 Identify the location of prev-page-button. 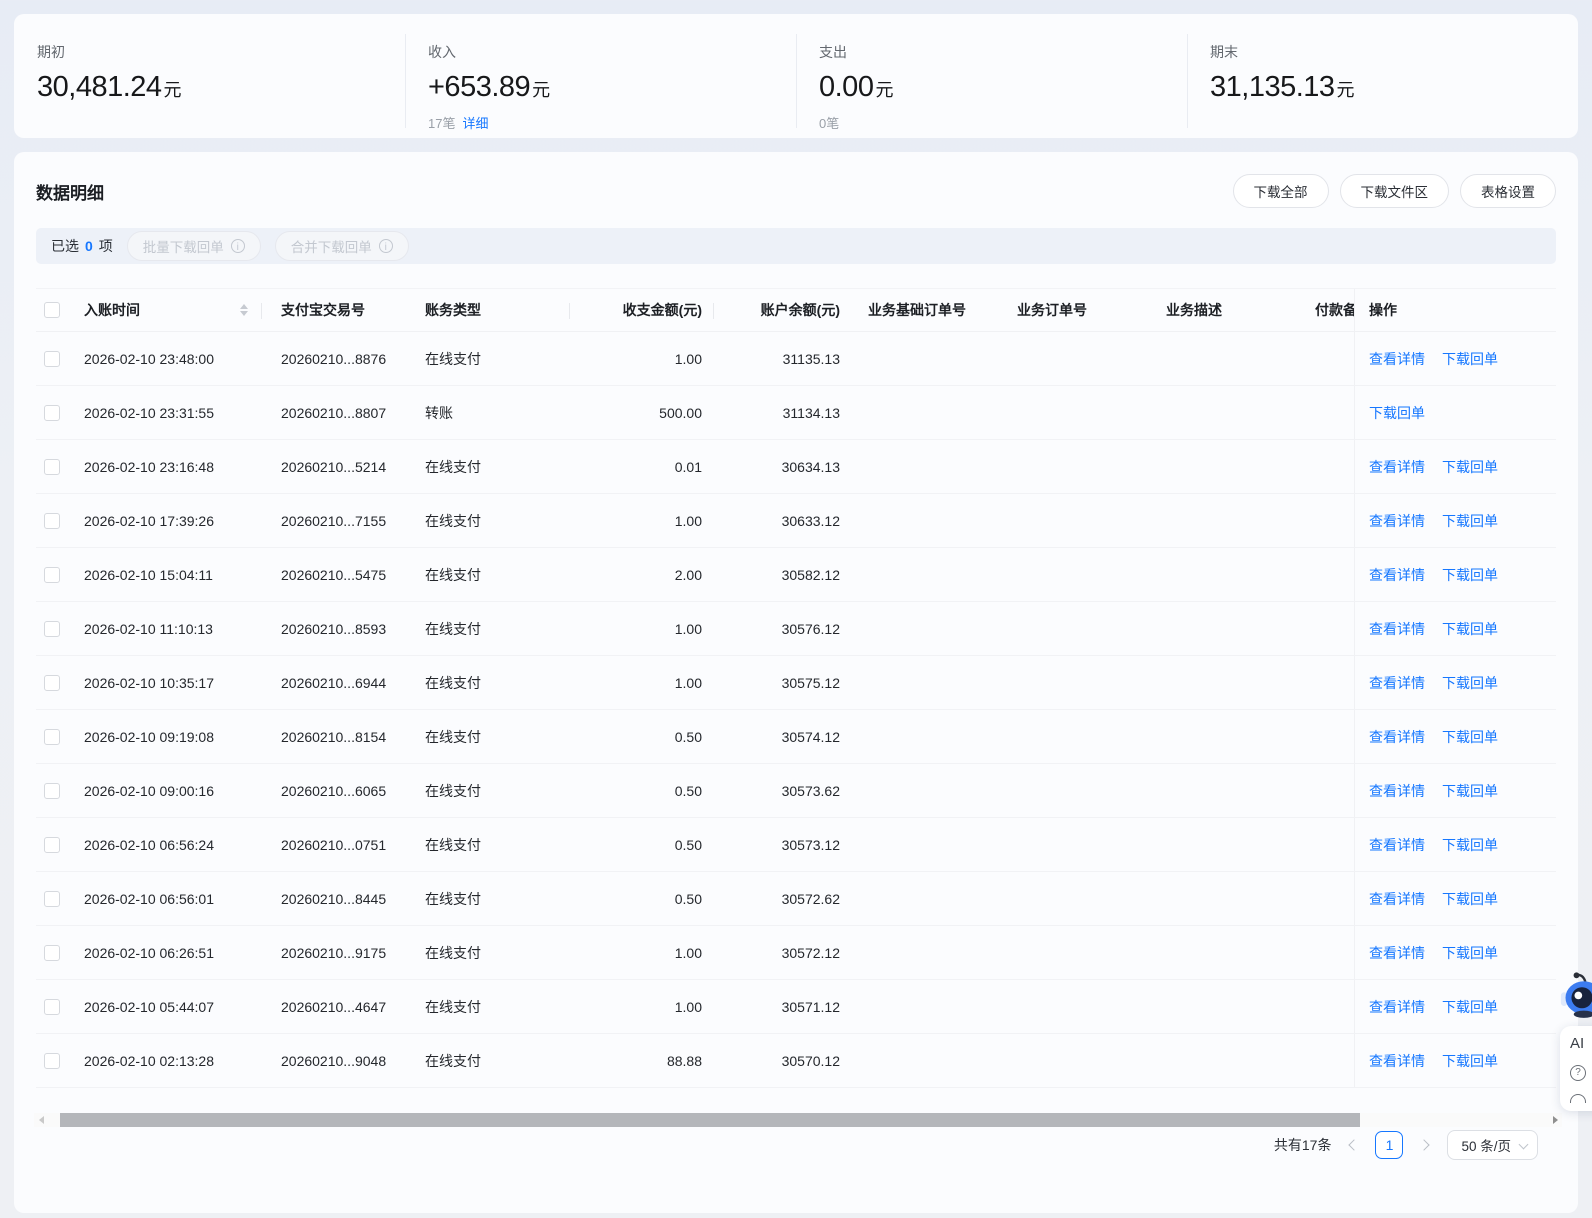
(1354, 1145).